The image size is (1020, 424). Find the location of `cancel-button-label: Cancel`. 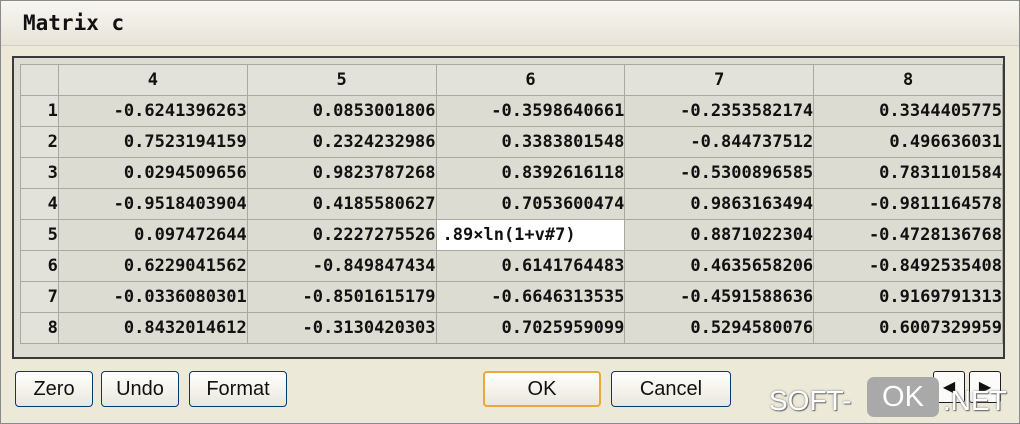

cancel-button-label: Cancel is located at coordinates (671, 389).